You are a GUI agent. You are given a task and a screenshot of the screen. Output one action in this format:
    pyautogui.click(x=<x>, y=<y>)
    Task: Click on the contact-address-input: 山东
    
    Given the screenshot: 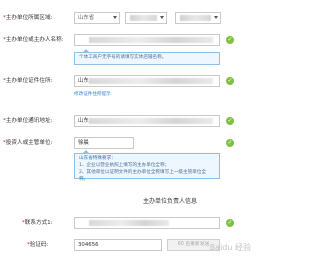 What is the action you would take?
    pyautogui.click(x=147, y=121)
    